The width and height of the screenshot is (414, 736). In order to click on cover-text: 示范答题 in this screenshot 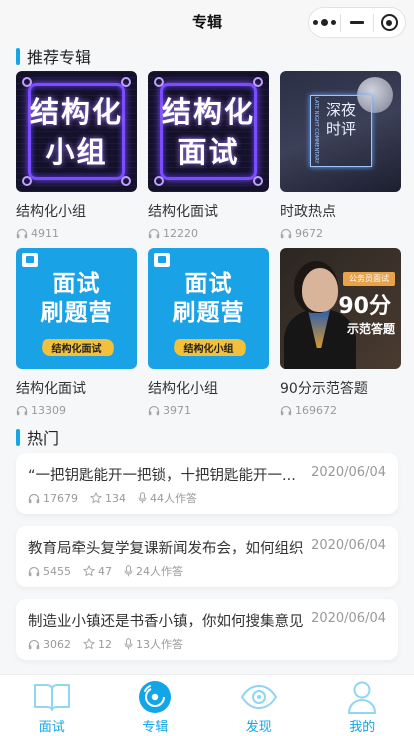, I will do `click(370, 329)`.